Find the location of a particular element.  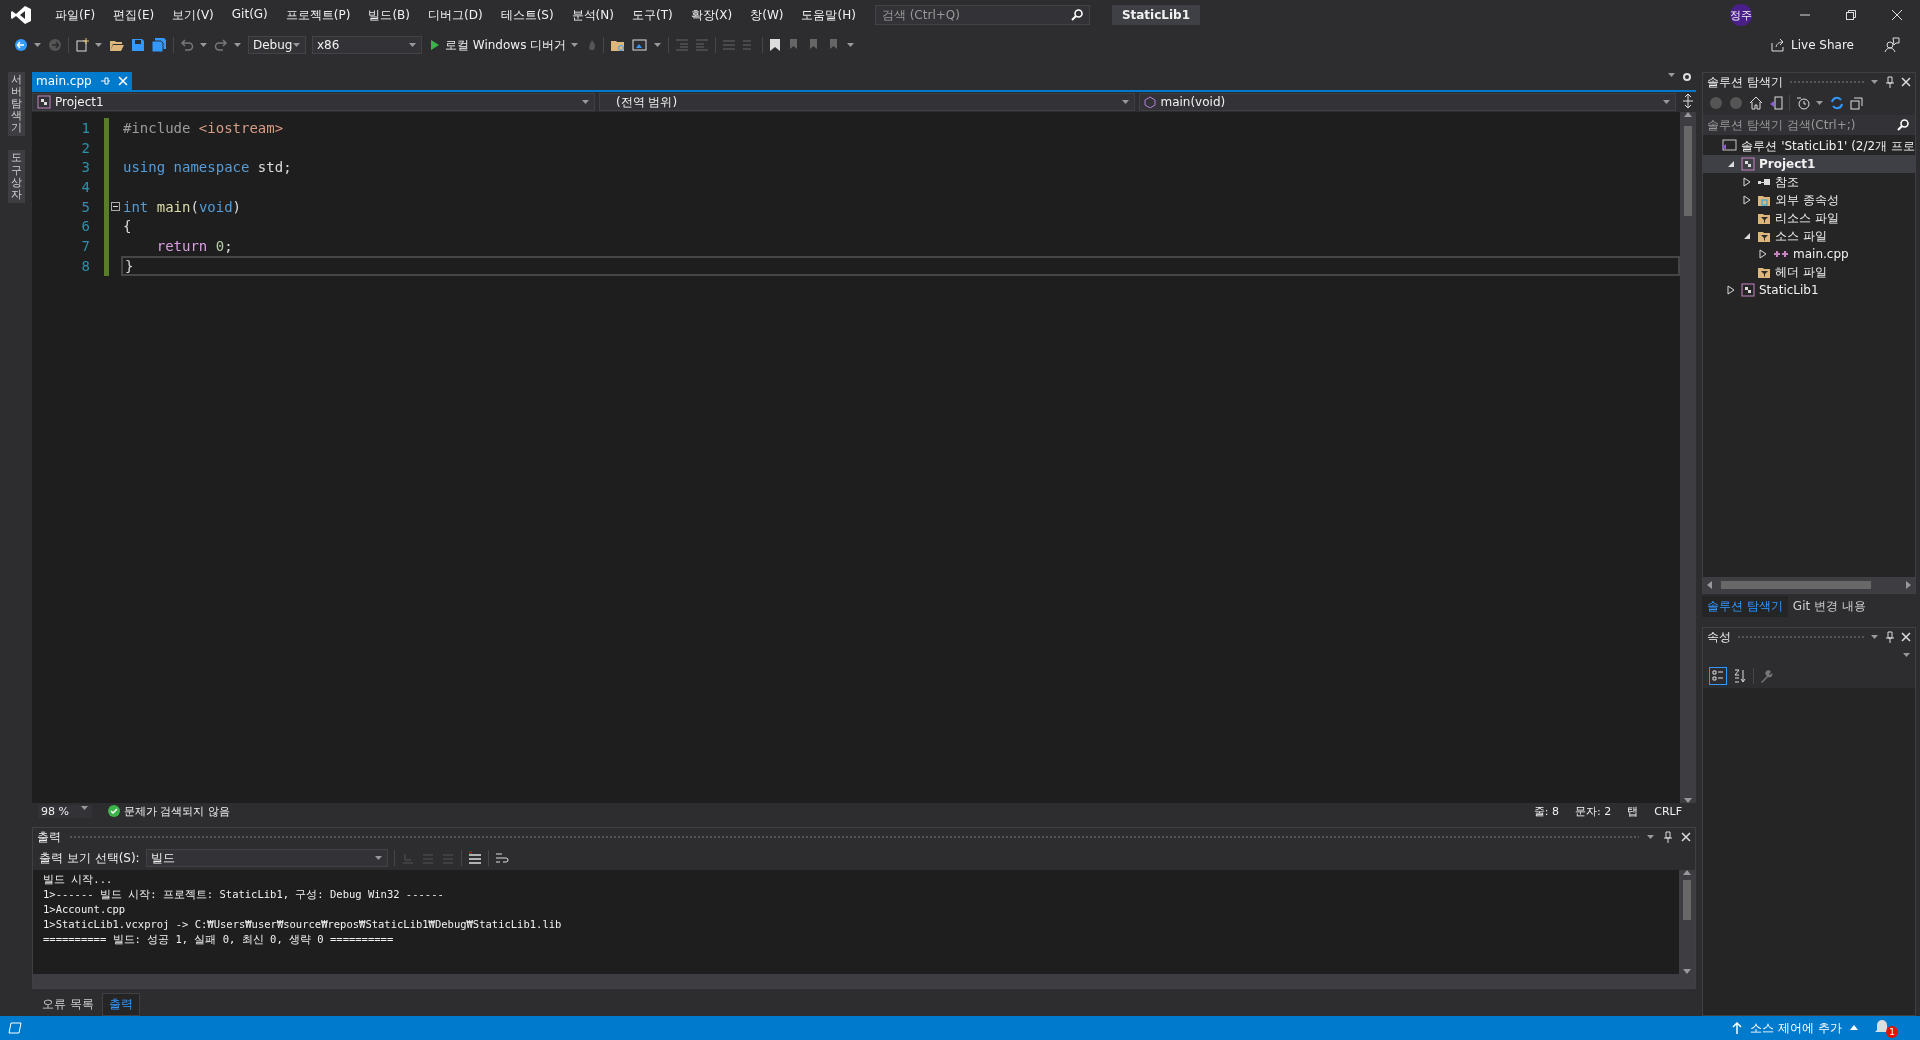

feedback-icon is located at coordinates (1892, 45).